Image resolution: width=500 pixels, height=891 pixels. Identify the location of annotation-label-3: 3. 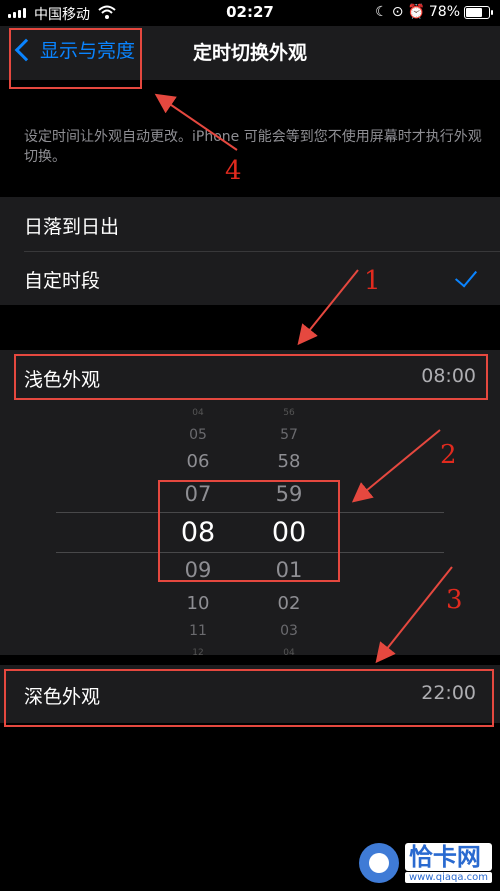
(454, 600).